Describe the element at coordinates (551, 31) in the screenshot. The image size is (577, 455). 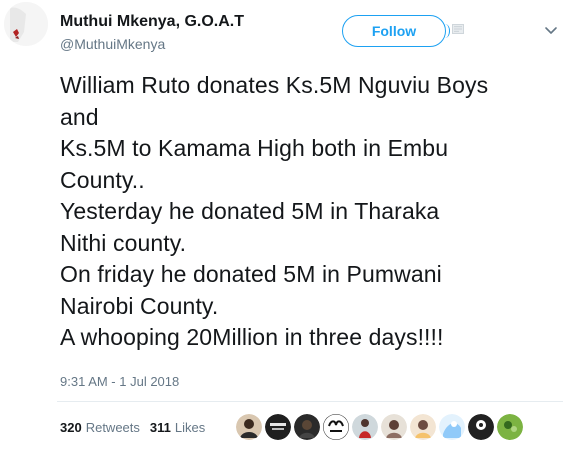
I see `chevron-down-icon` at that location.